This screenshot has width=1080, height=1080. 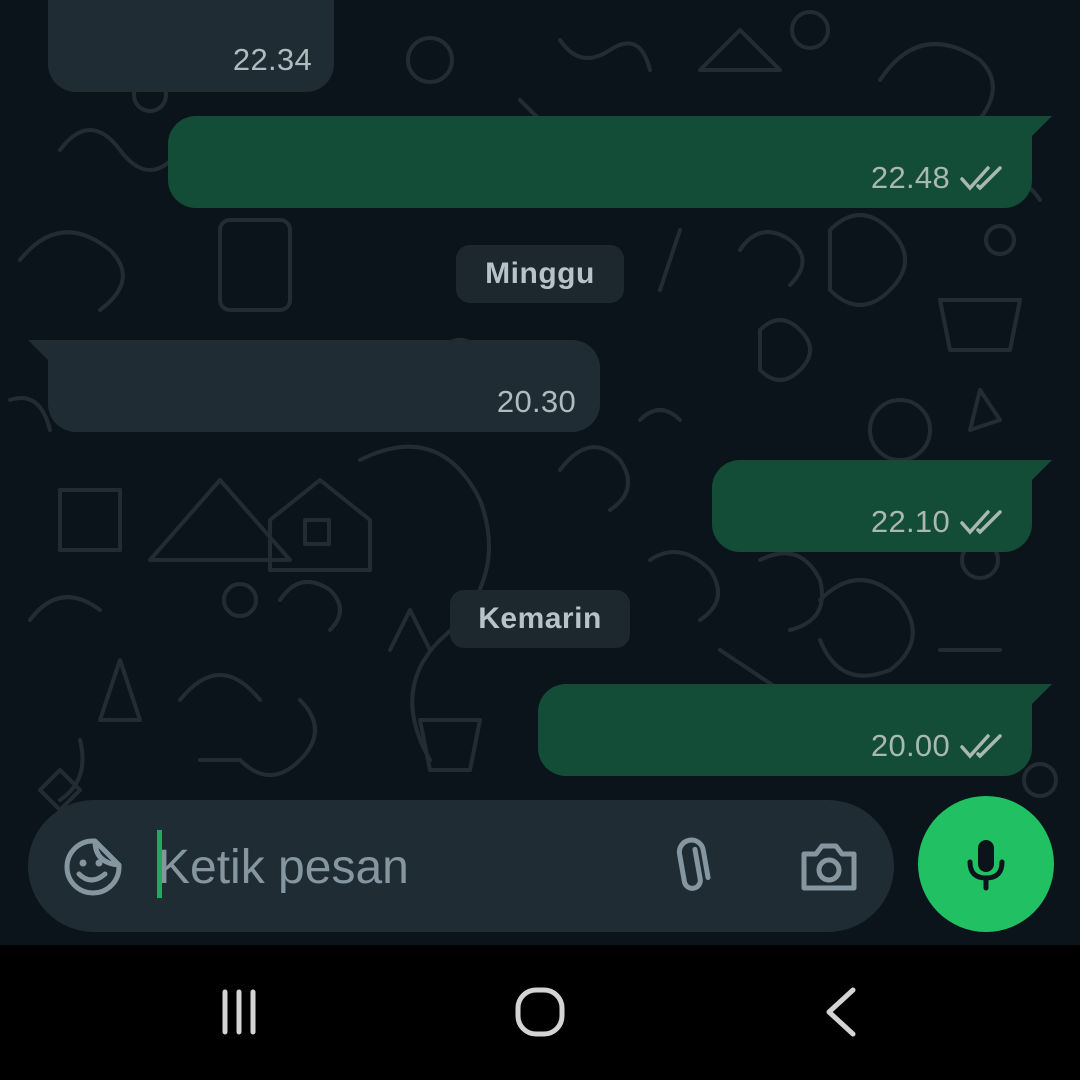 I want to click on day-separator: Kemarin, so click(x=540, y=619).